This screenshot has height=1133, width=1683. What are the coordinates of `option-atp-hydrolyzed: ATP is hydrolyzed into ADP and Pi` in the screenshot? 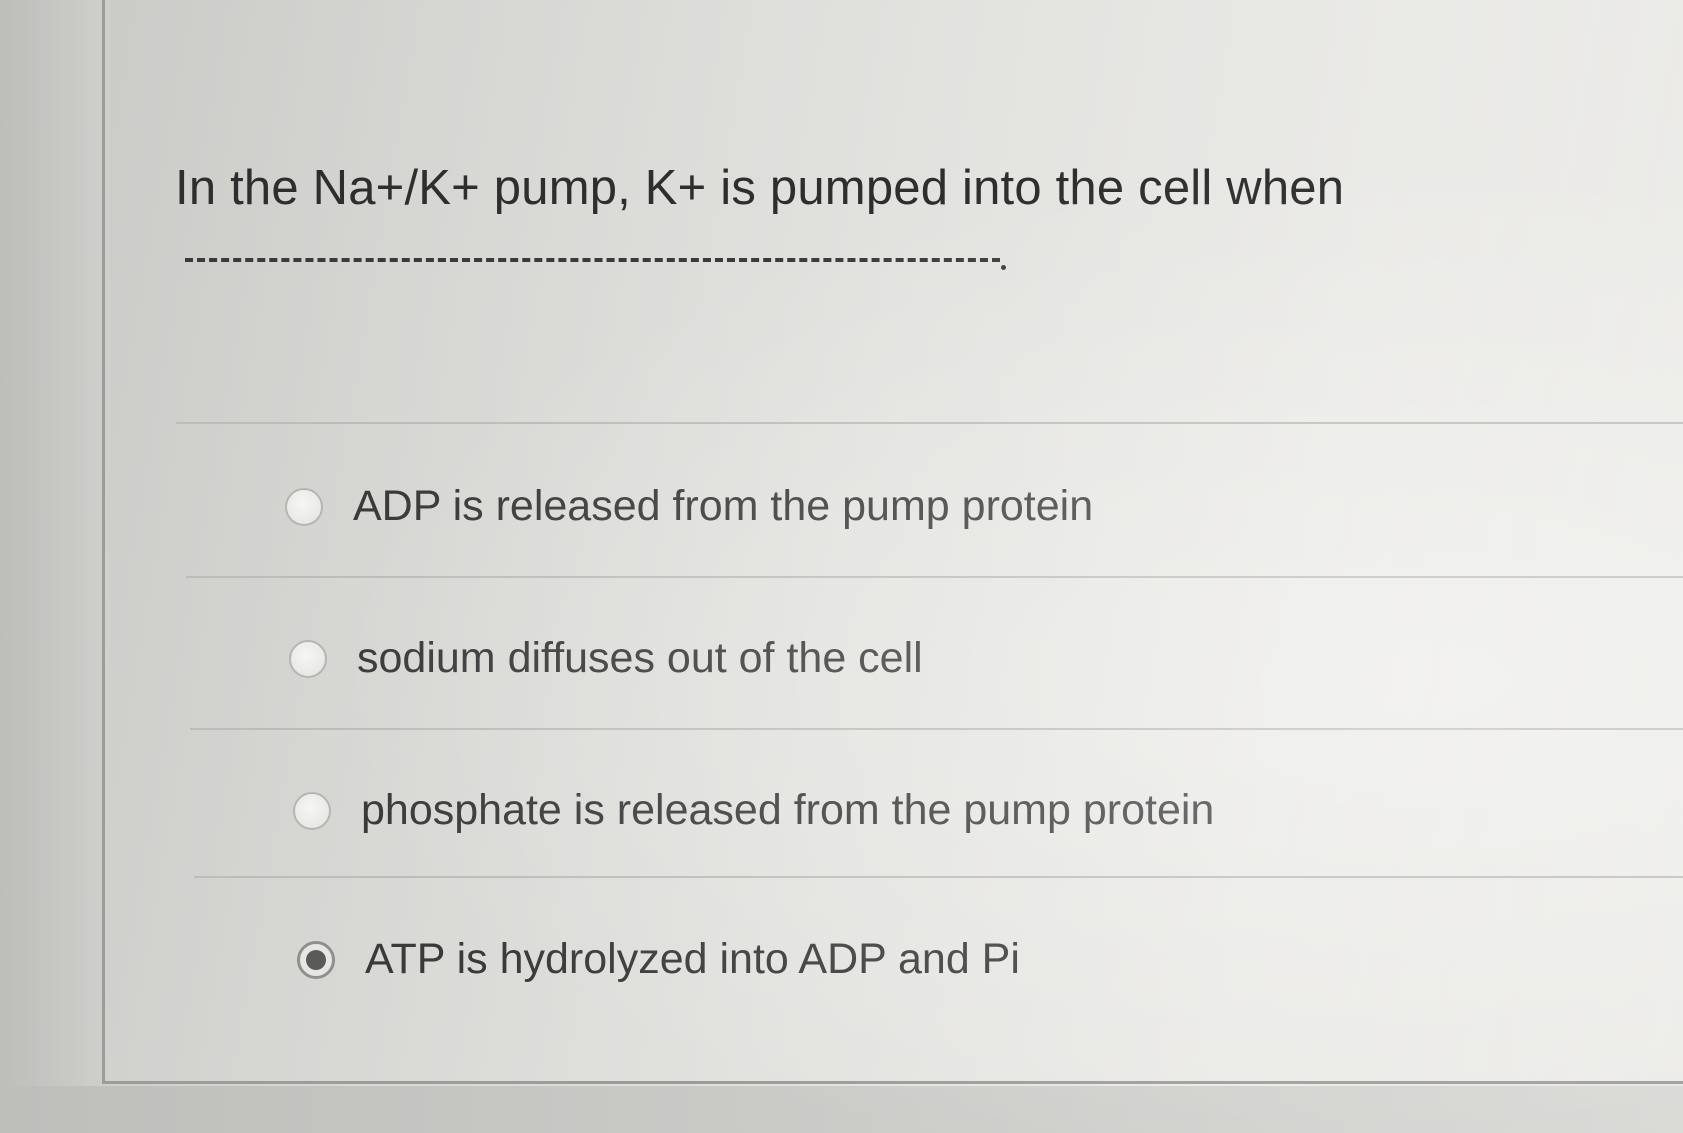 It's located at (658, 959).